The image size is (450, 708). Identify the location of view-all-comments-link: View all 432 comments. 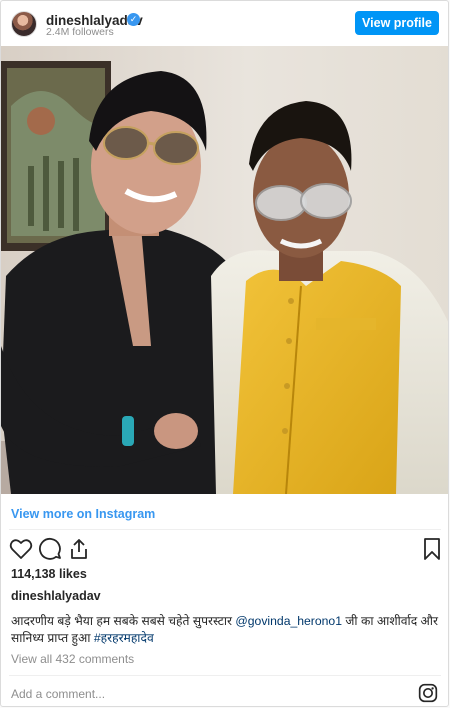
(72, 659).